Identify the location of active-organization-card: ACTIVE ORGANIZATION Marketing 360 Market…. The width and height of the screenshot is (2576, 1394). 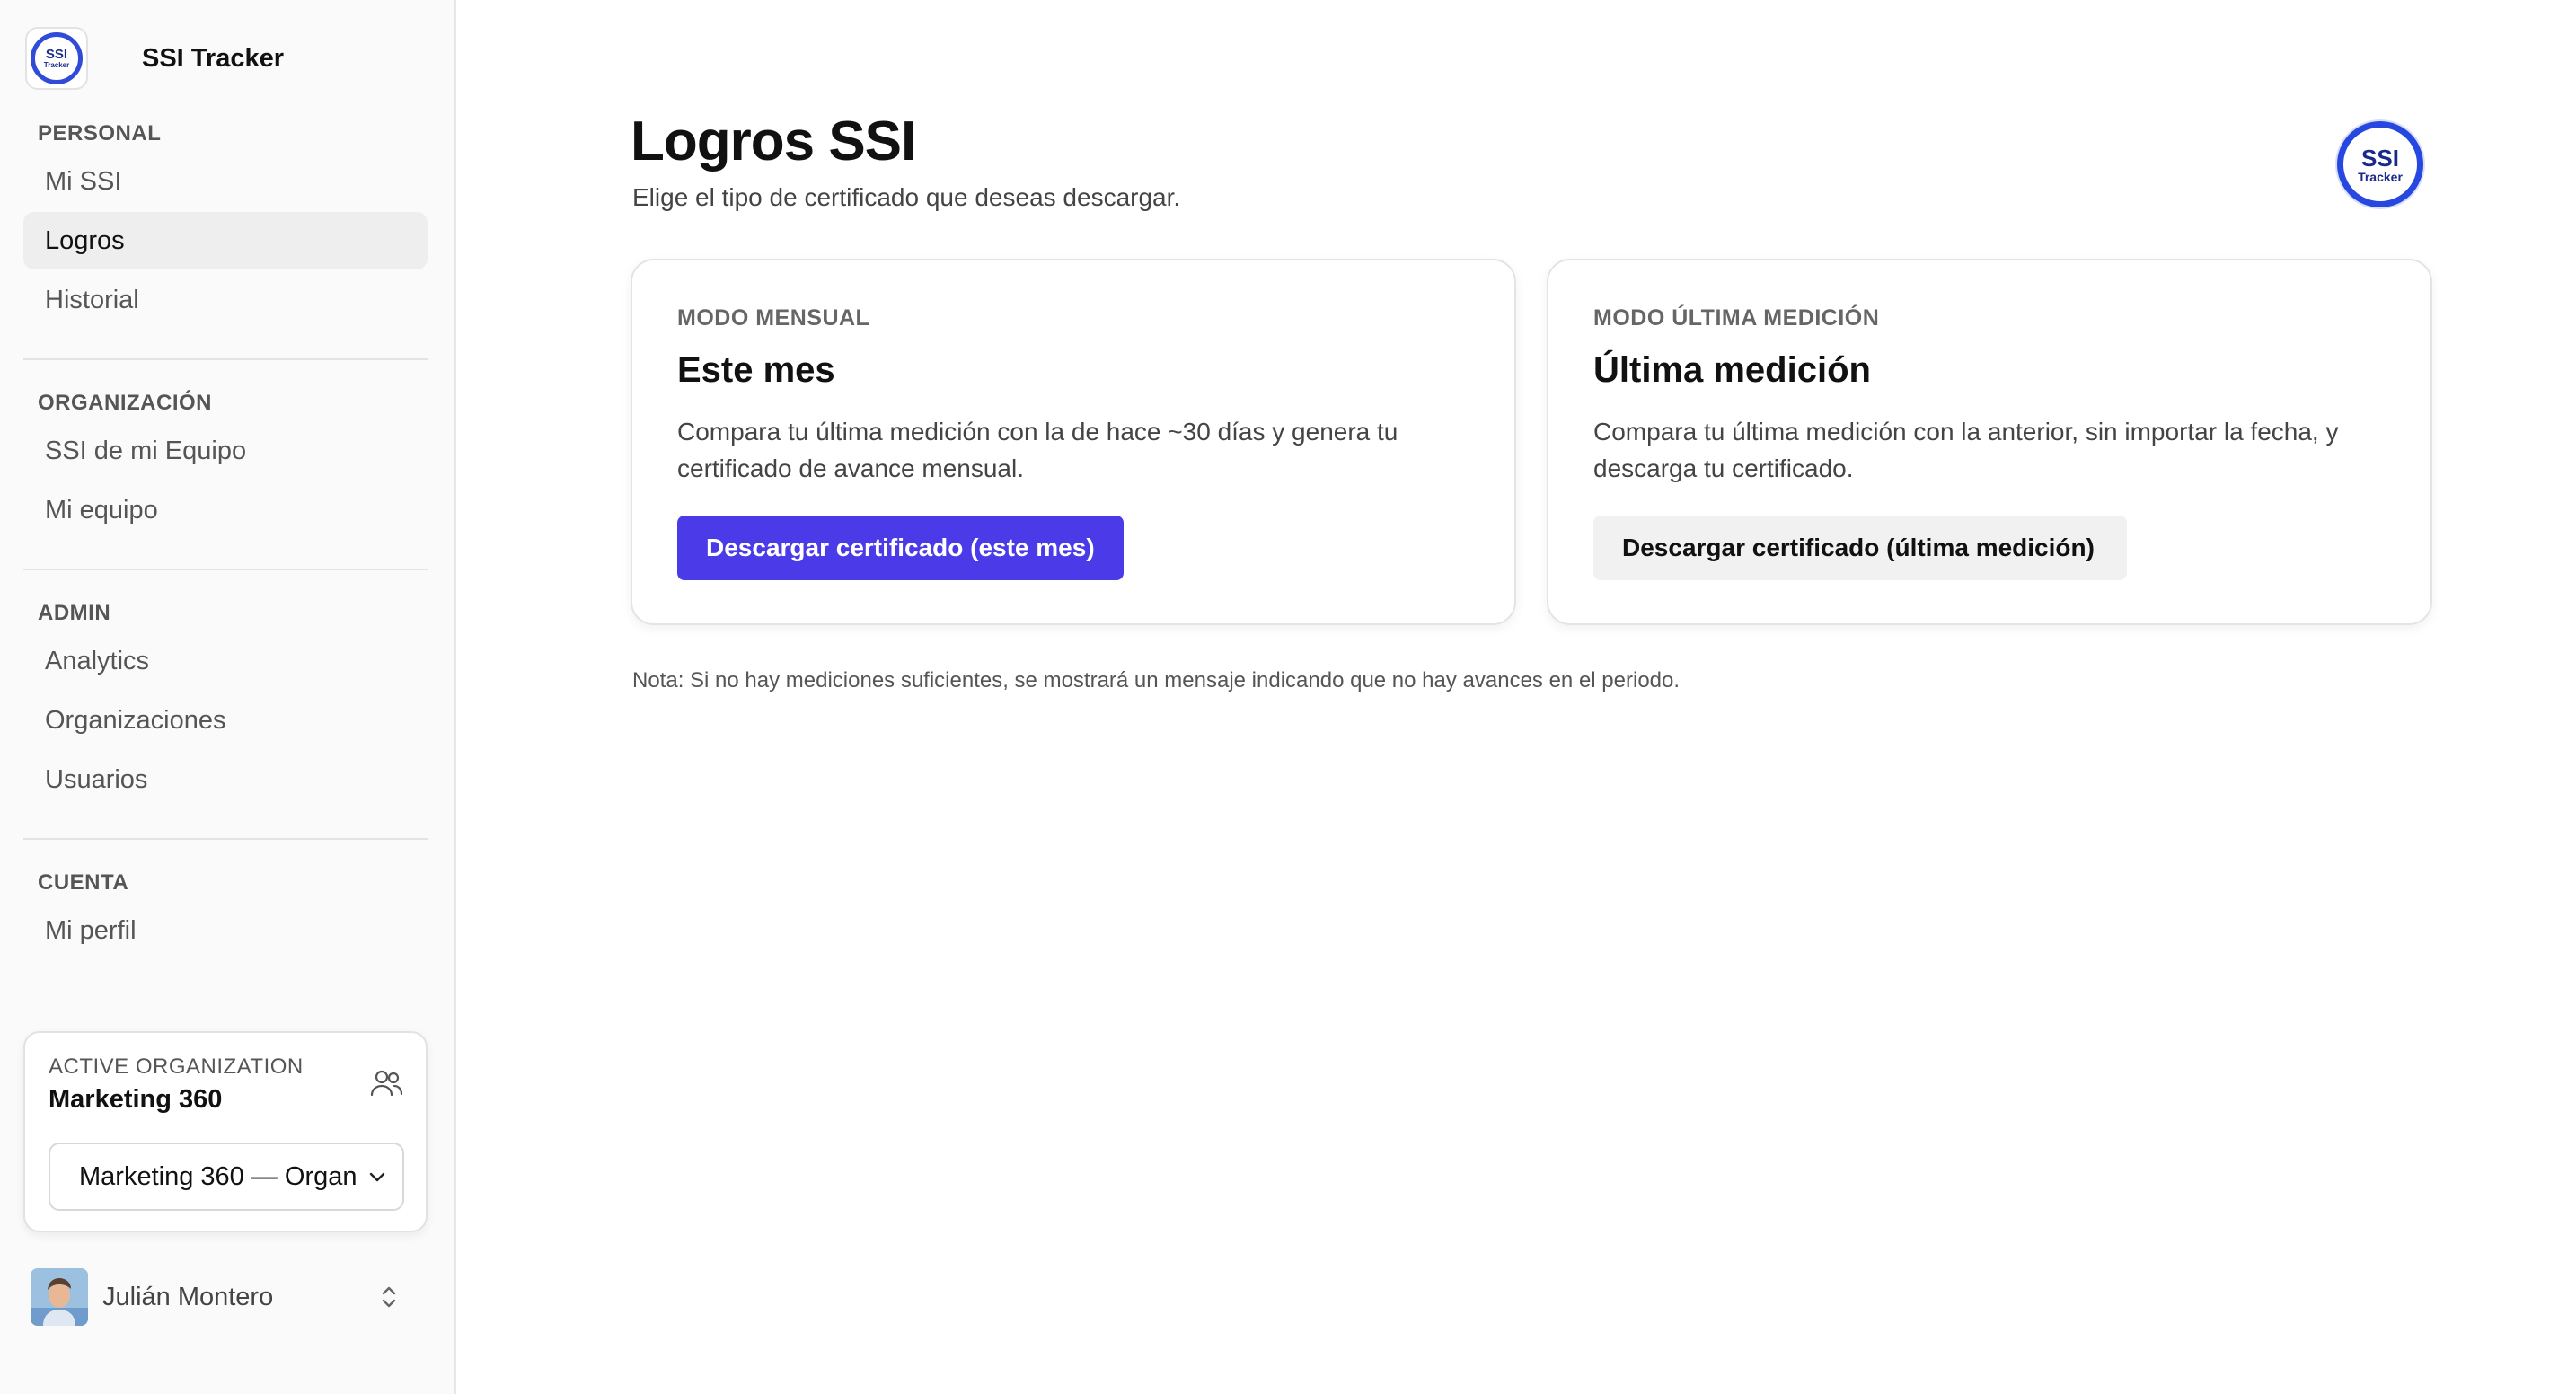
(225, 1131).